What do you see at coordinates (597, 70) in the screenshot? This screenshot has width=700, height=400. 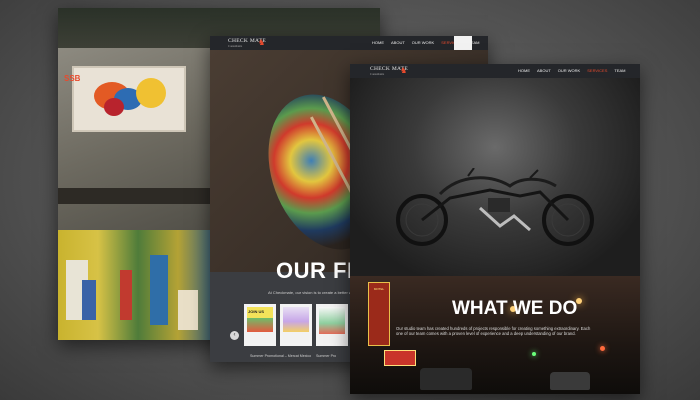 I see `nav-services: SERVICES` at bounding box center [597, 70].